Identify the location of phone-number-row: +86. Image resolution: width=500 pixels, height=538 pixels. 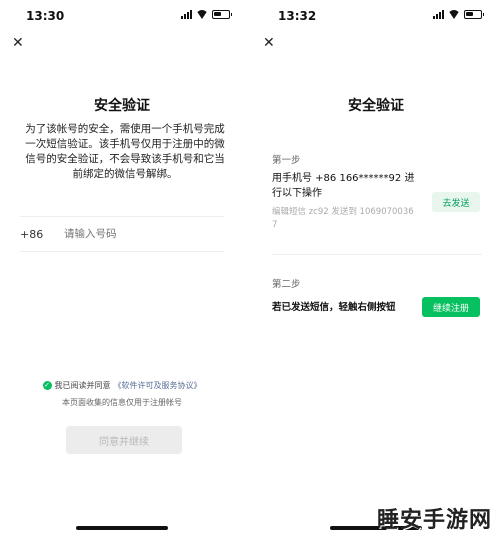
(122, 234).